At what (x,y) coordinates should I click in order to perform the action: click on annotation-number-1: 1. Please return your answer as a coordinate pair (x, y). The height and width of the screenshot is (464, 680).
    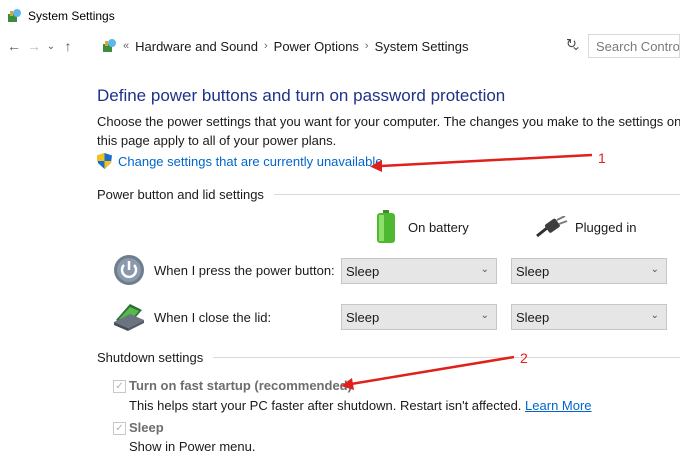
    Looking at the image, I should click on (602, 158).